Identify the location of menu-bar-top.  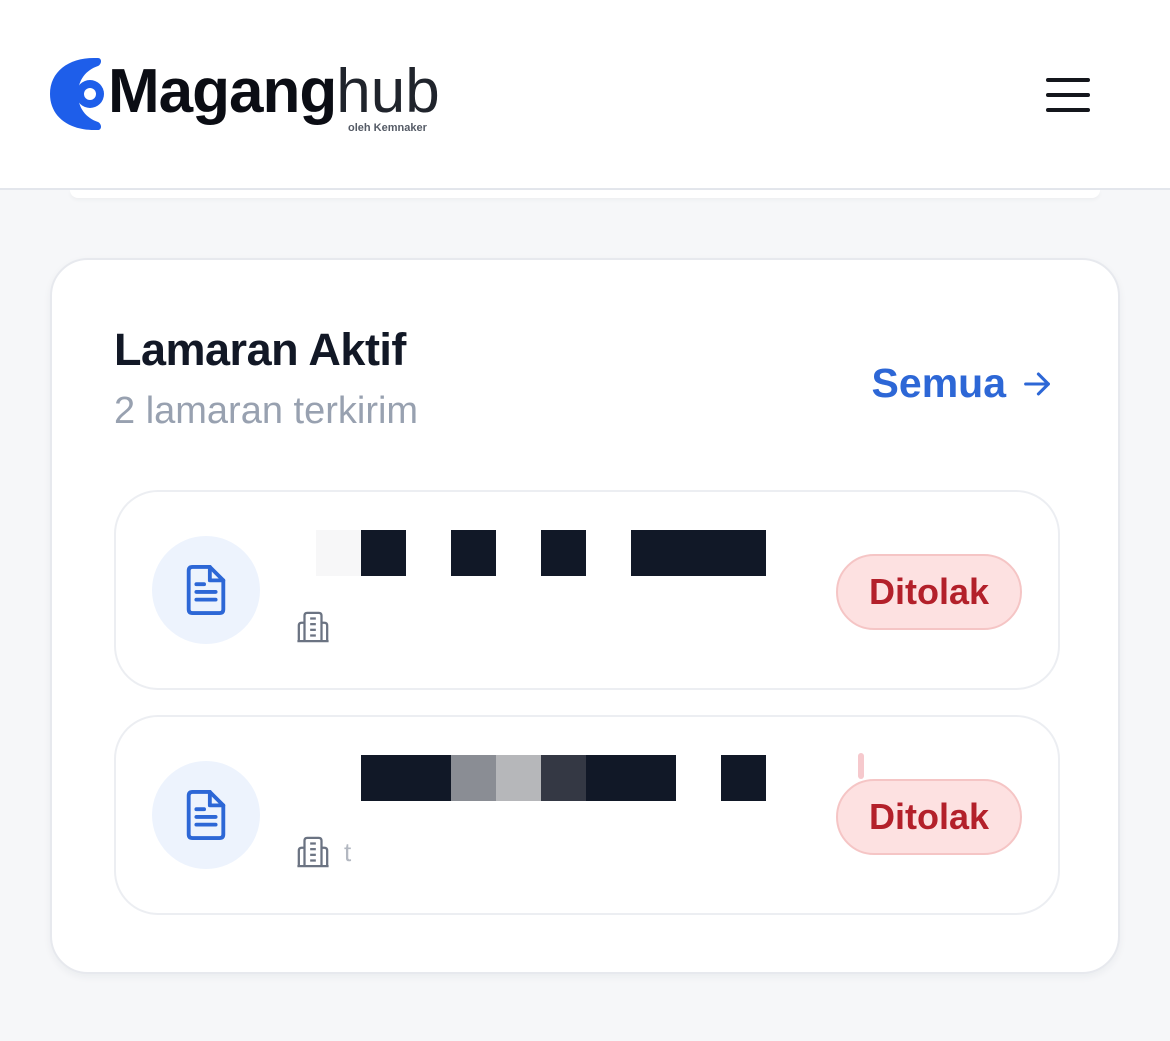
(1068, 80).